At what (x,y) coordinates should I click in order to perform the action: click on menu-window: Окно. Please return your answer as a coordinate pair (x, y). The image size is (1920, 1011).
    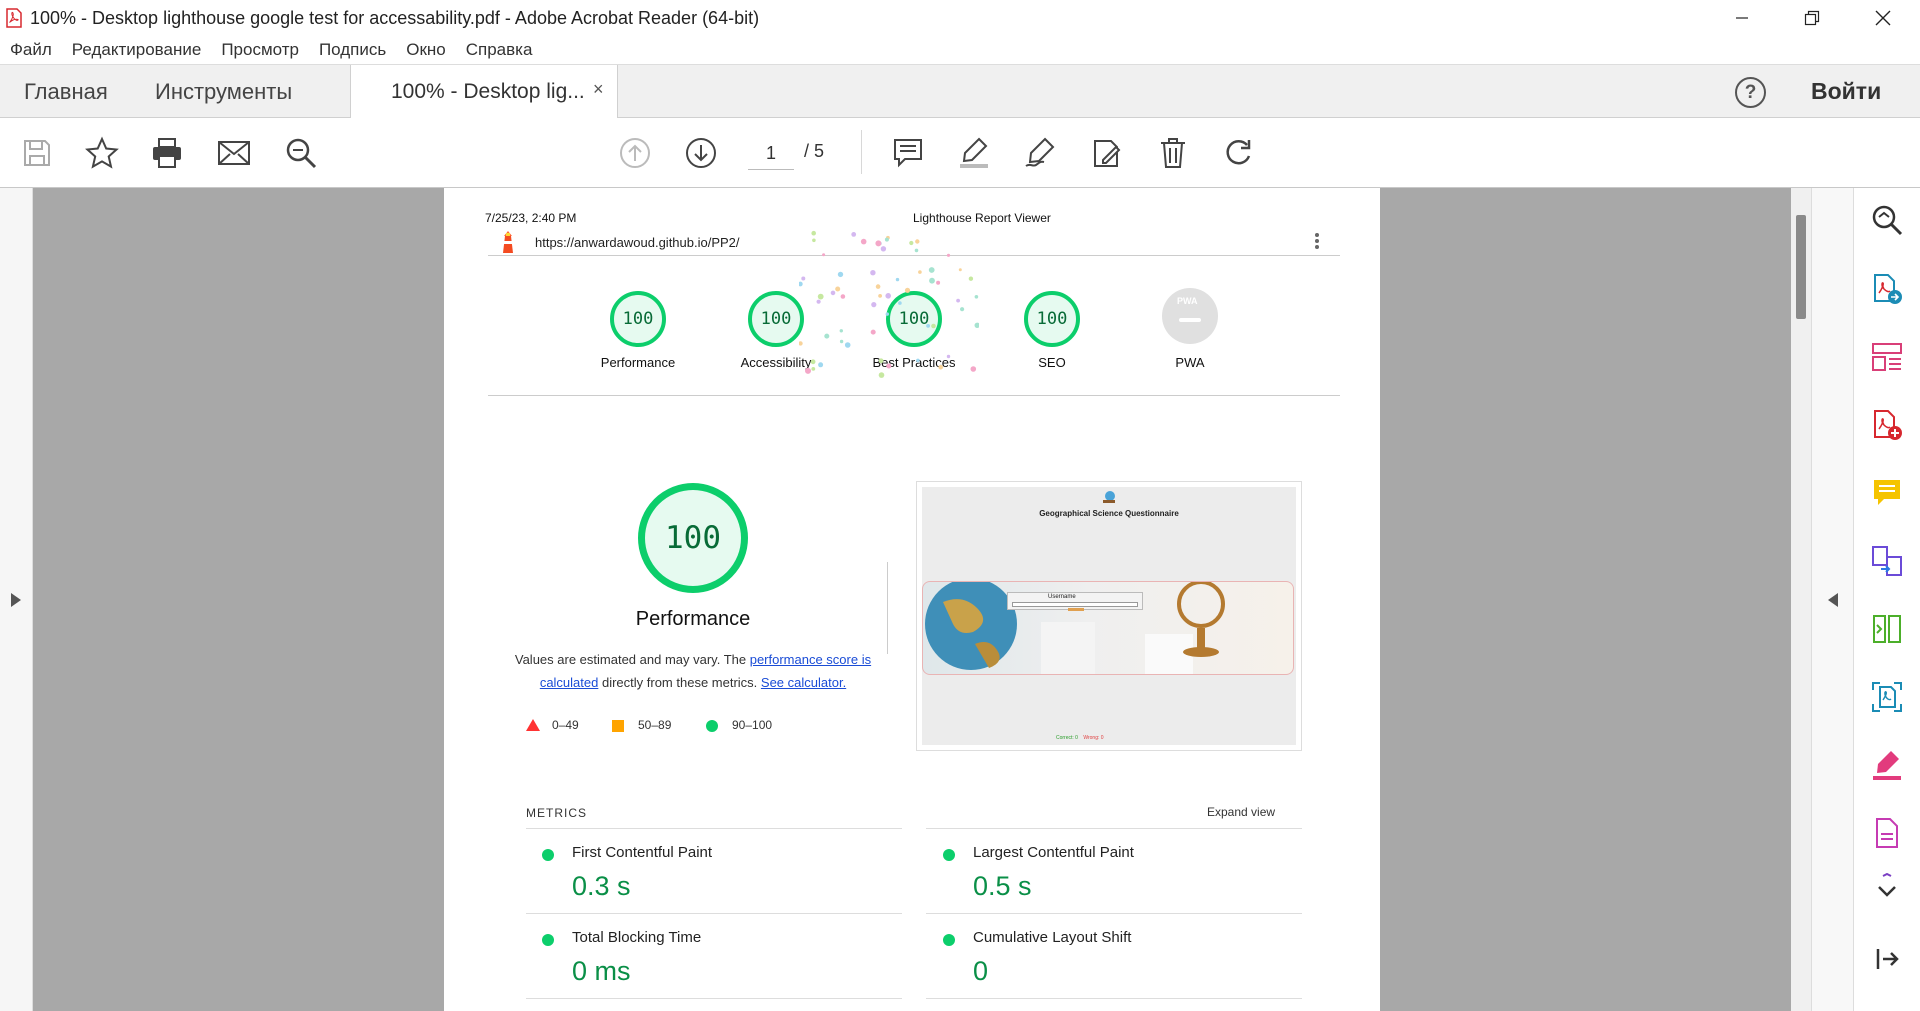
    Looking at the image, I should click on (426, 50).